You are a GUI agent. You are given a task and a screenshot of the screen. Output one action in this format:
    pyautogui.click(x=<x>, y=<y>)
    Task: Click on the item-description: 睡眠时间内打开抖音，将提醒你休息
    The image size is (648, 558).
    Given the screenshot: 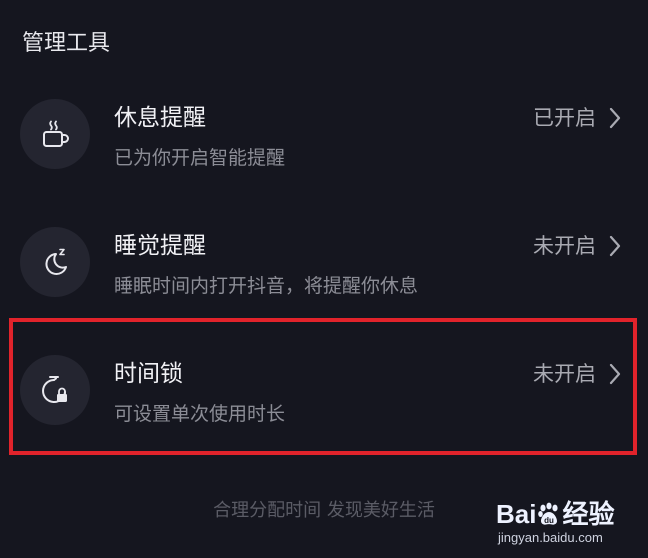 What is the action you would take?
    pyautogui.click(x=266, y=286)
    